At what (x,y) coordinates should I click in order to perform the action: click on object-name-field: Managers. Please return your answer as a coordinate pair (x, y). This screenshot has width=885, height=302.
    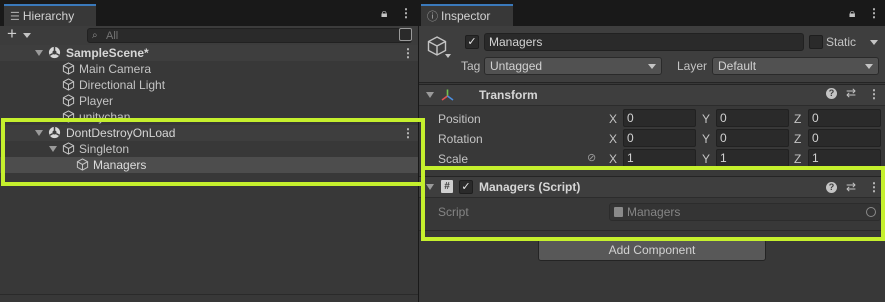
    Looking at the image, I should click on (644, 42).